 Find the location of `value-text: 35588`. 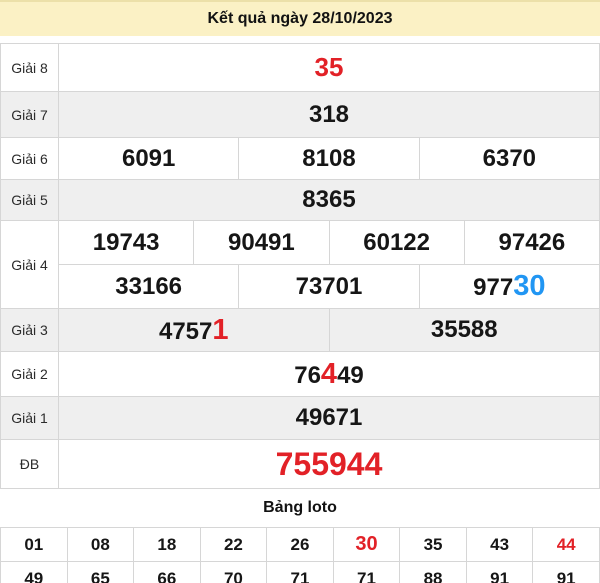

value-text: 35588 is located at coordinates (464, 330).